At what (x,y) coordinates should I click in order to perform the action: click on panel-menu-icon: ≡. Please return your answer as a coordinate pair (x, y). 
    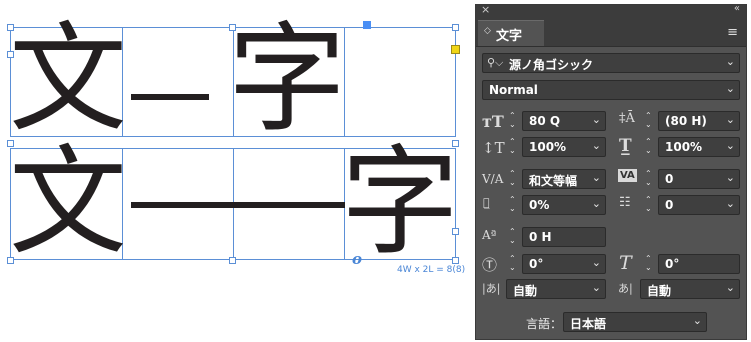
    Looking at the image, I should click on (732, 32).